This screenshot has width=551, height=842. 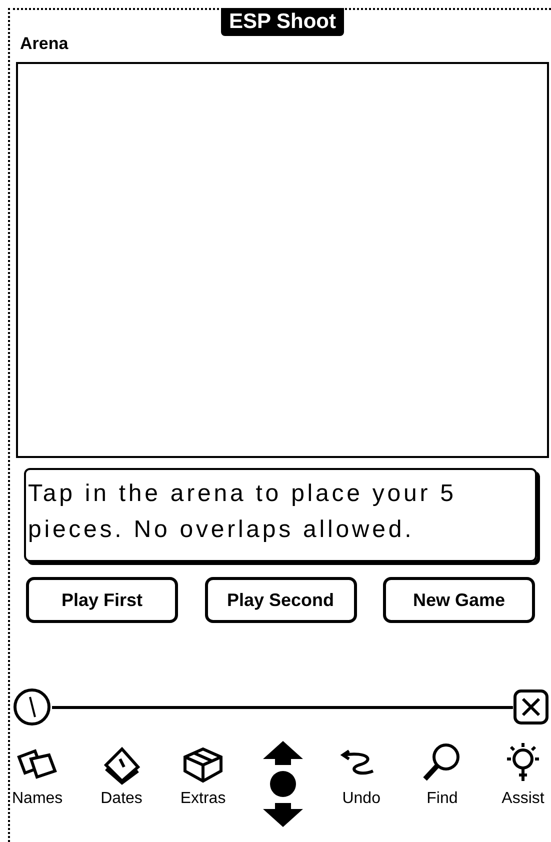 I want to click on window-title: ESP Shoot, so click(x=282, y=22).